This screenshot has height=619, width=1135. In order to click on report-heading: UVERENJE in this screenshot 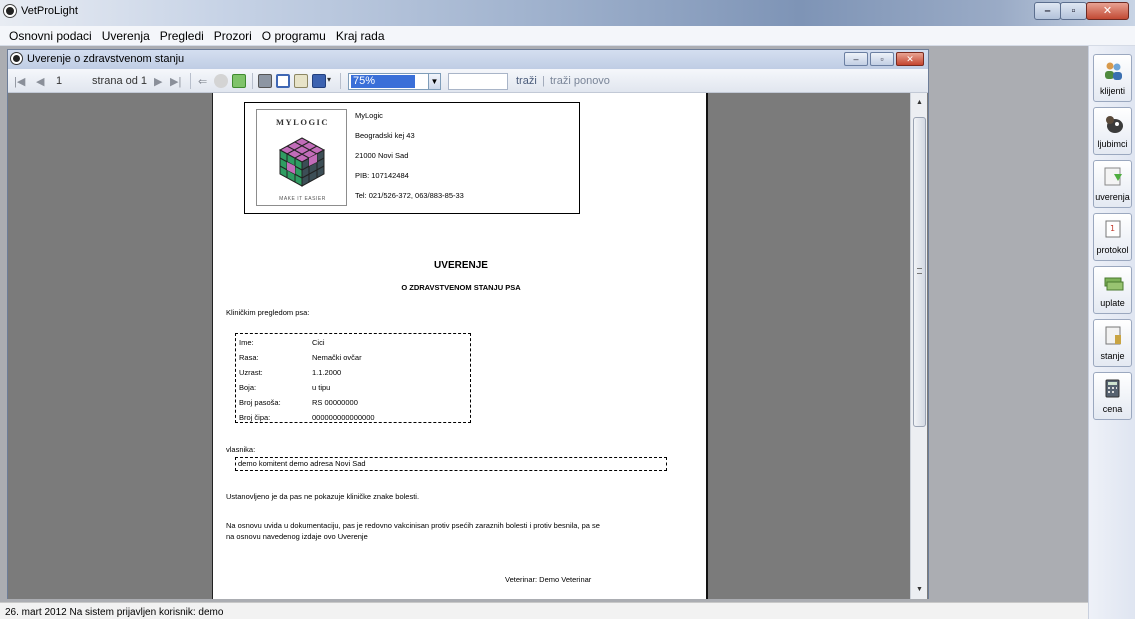, I will do `click(461, 265)`.